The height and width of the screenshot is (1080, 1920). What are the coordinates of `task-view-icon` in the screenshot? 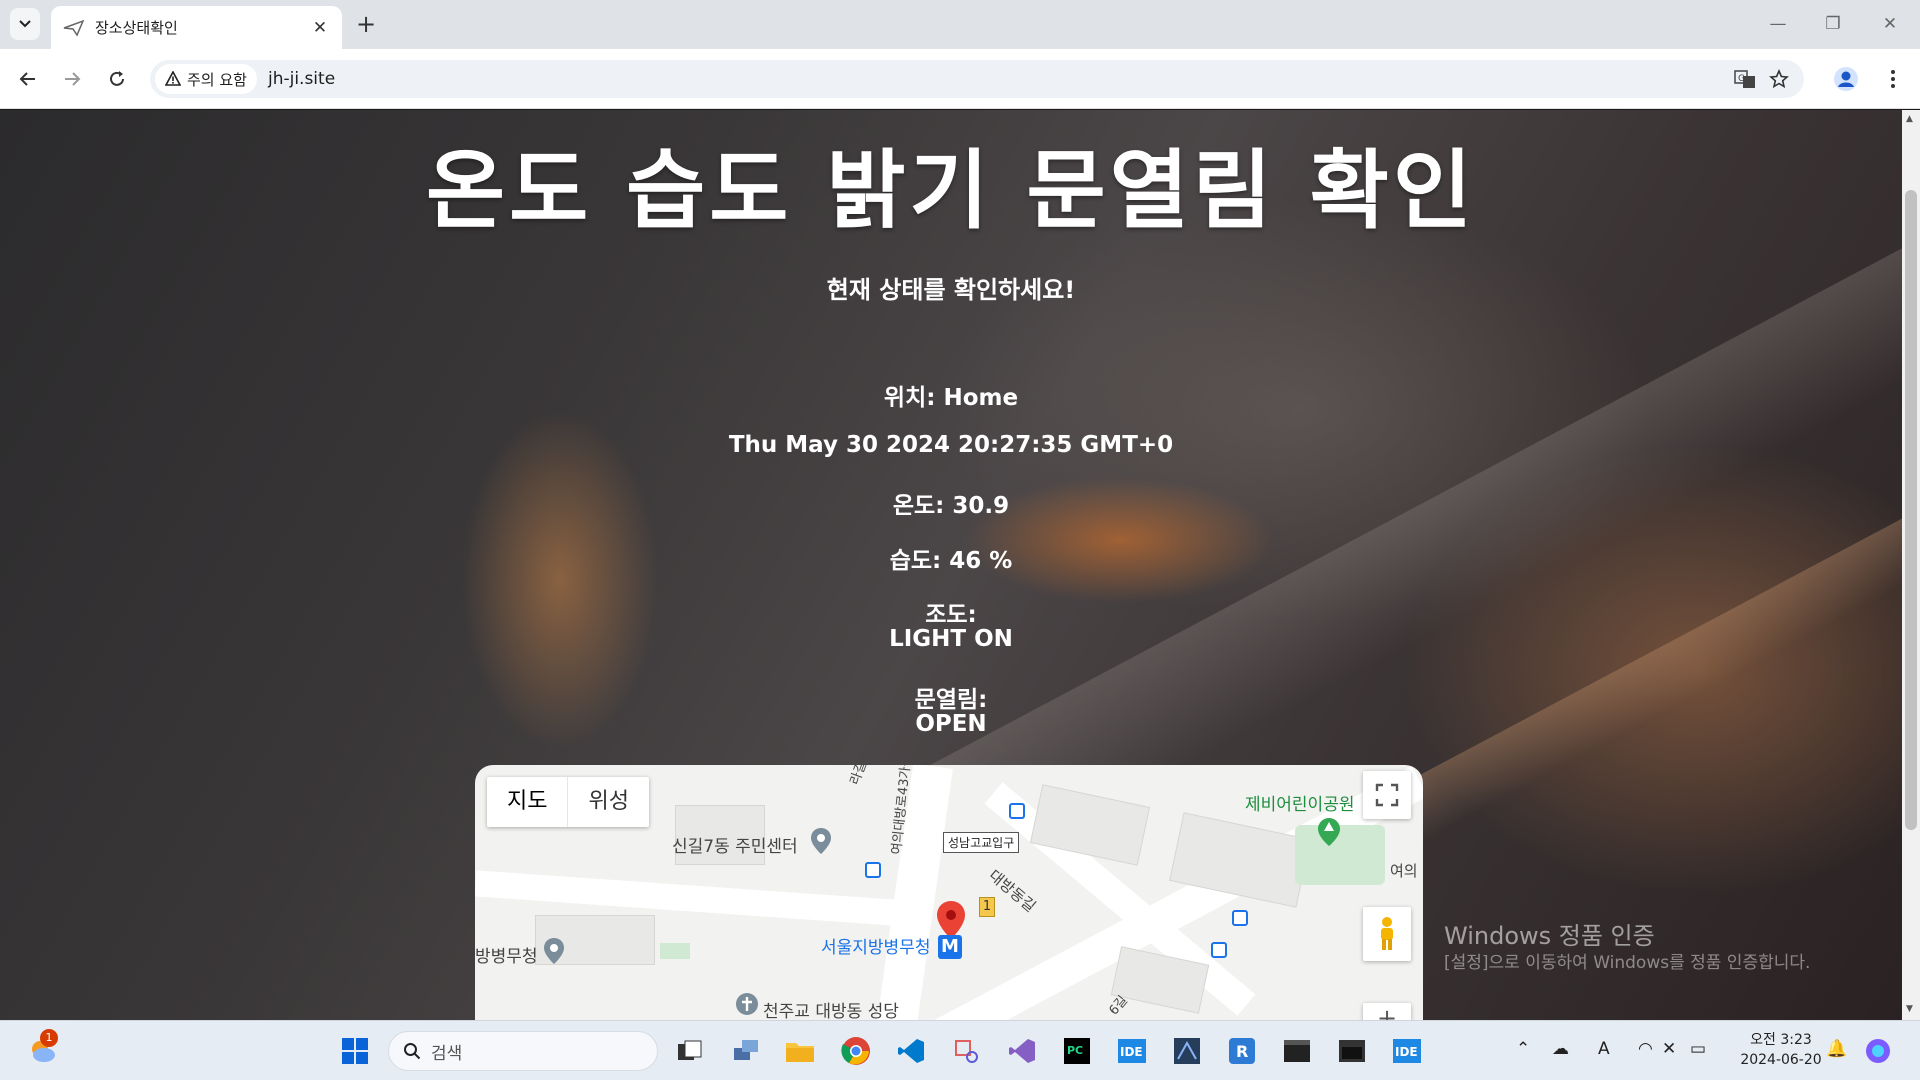 It's located at (690, 1051).